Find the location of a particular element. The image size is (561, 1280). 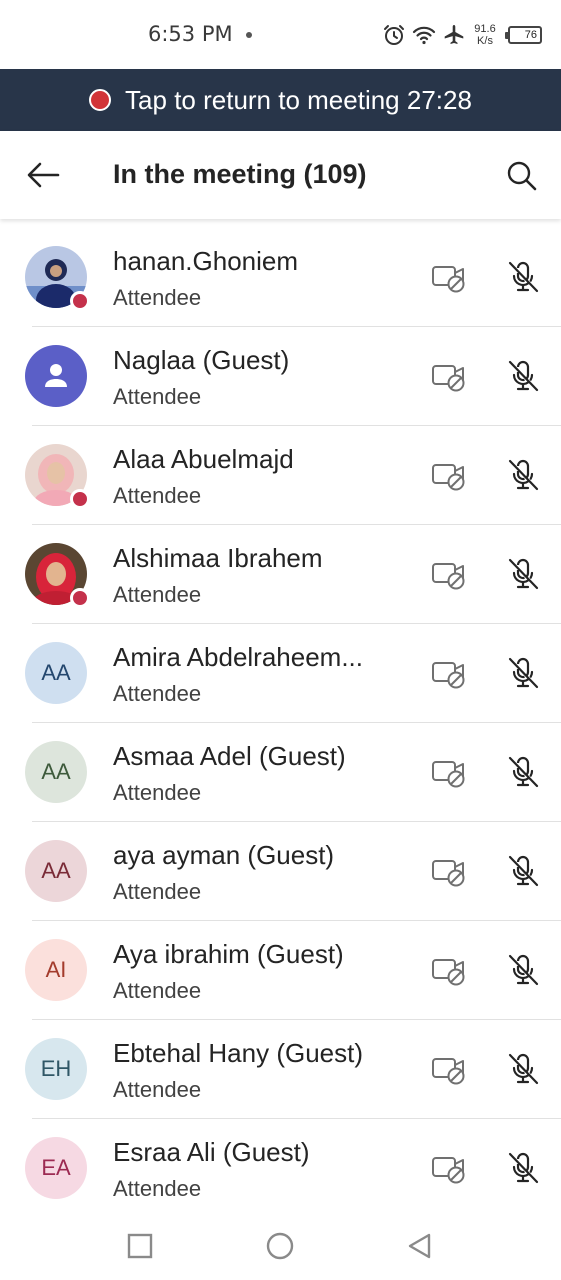

back-button is located at coordinates (44, 175).